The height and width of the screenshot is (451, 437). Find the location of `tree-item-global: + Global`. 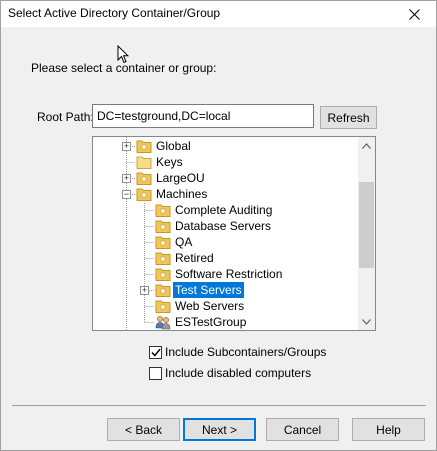

tree-item-global: + Global is located at coordinates (226, 146).